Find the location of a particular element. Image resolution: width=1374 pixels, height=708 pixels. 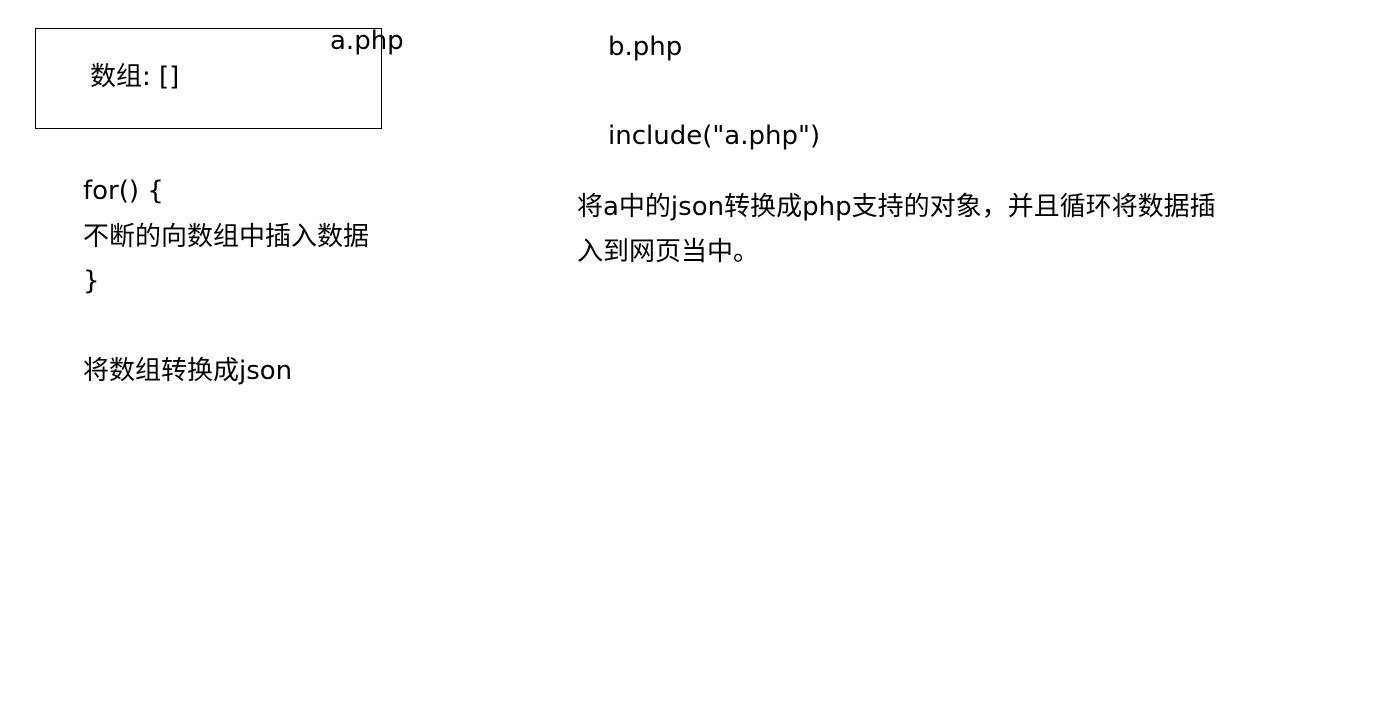

include-statement: include("a.php") is located at coordinates (714, 136).